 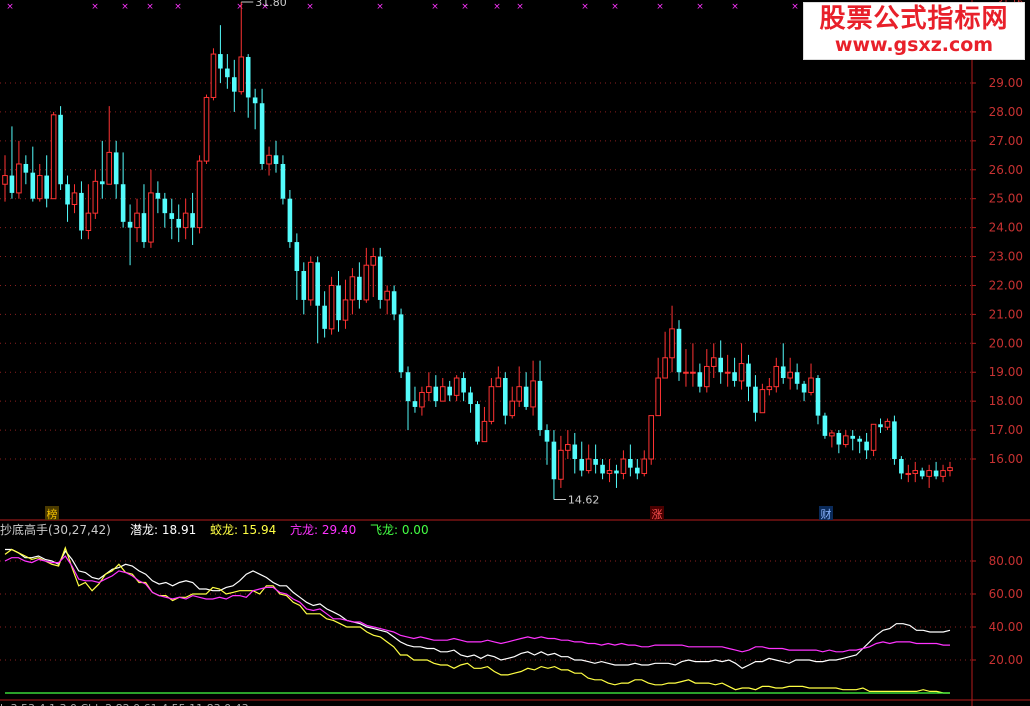 I want to click on event-marker-label: 涨, so click(x=657, y=514).